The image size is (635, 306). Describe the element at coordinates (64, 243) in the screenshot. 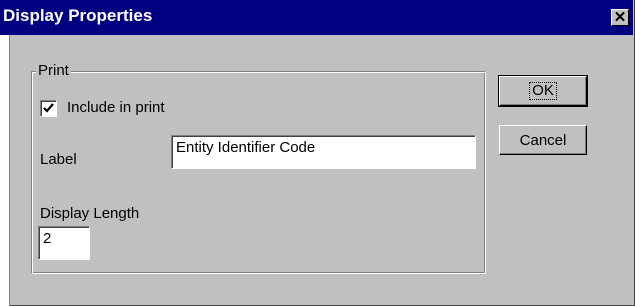

I see `display-length-input: 2` at that location.